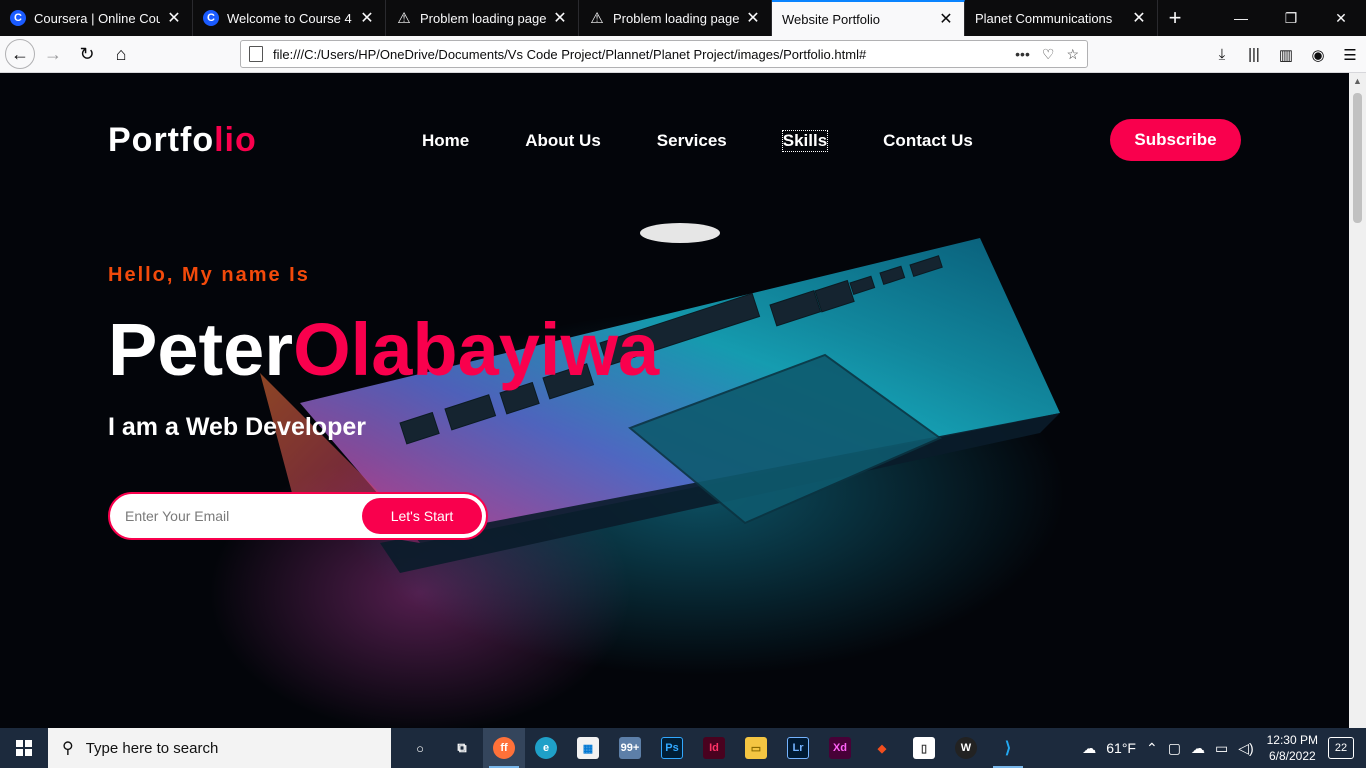 The width and height of the screenshot is (1366, 768). I want to click on windows-logo-icon, so click(24, 748).